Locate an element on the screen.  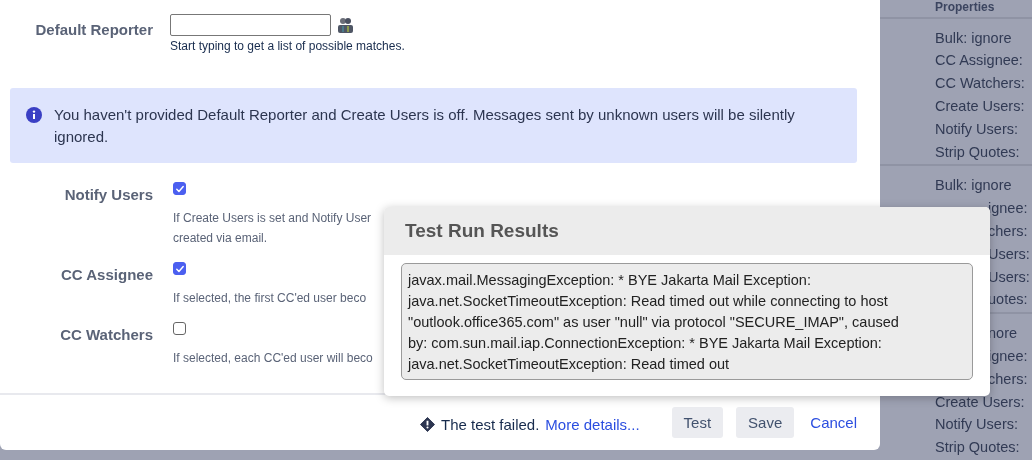
warning-icon is located at coordinates (427, 424).